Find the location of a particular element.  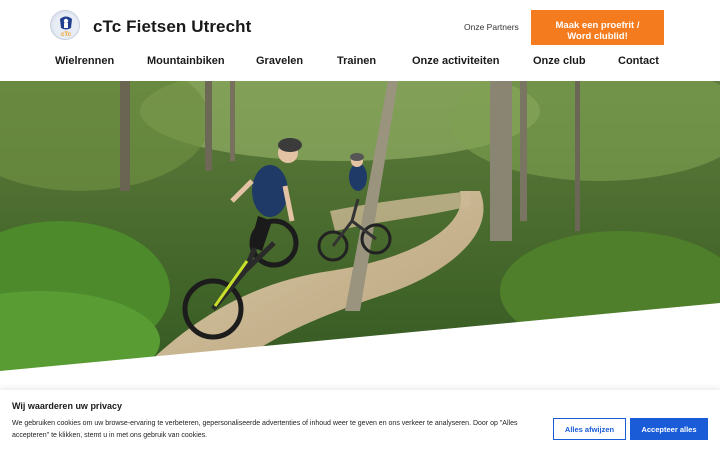

cta-line-1: Maak een proefrit / is located at coordinates (597, 25).